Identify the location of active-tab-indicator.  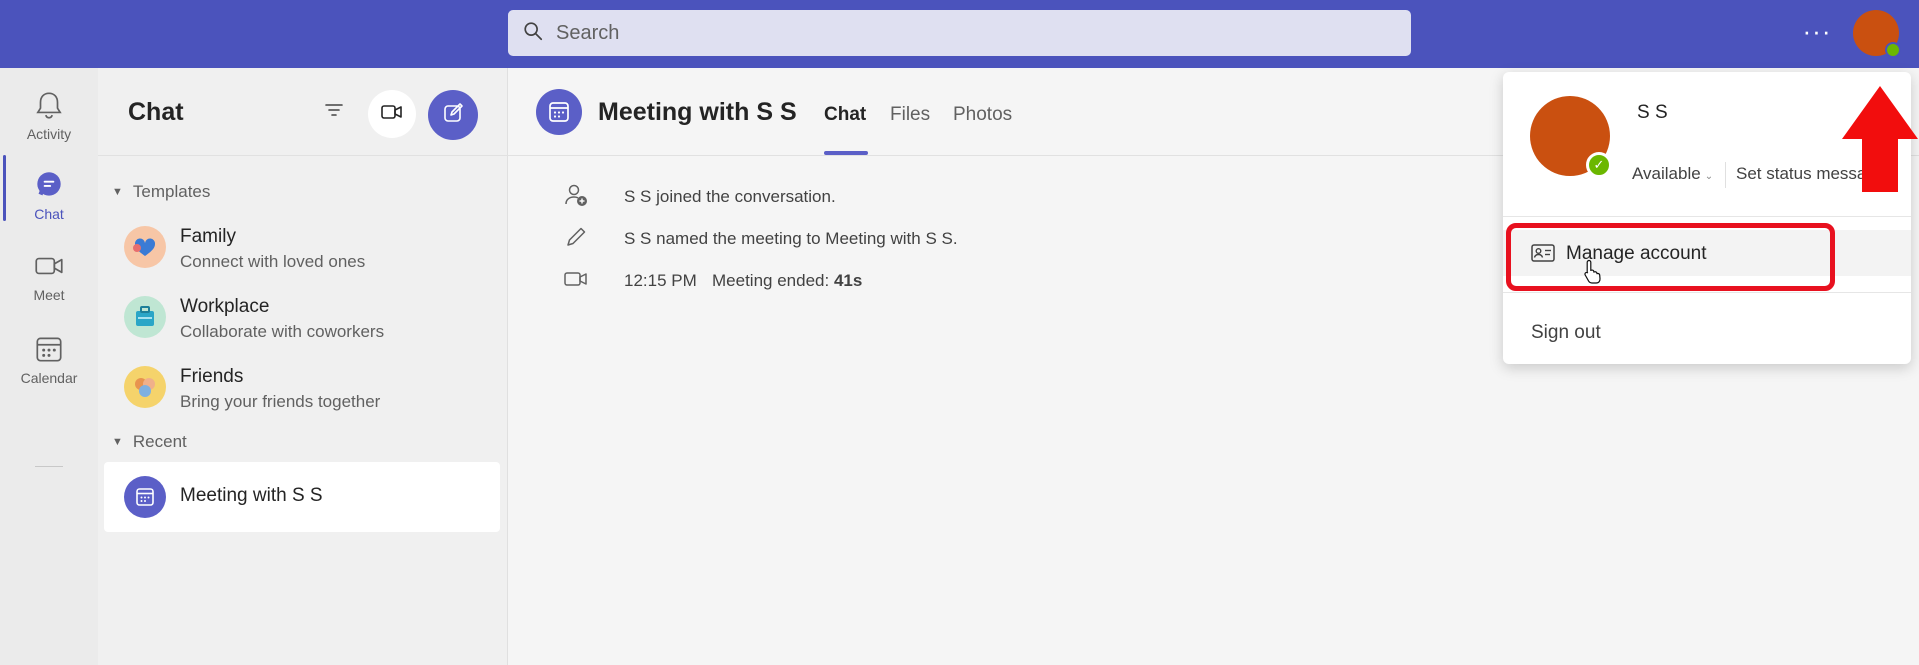
(846, 153).